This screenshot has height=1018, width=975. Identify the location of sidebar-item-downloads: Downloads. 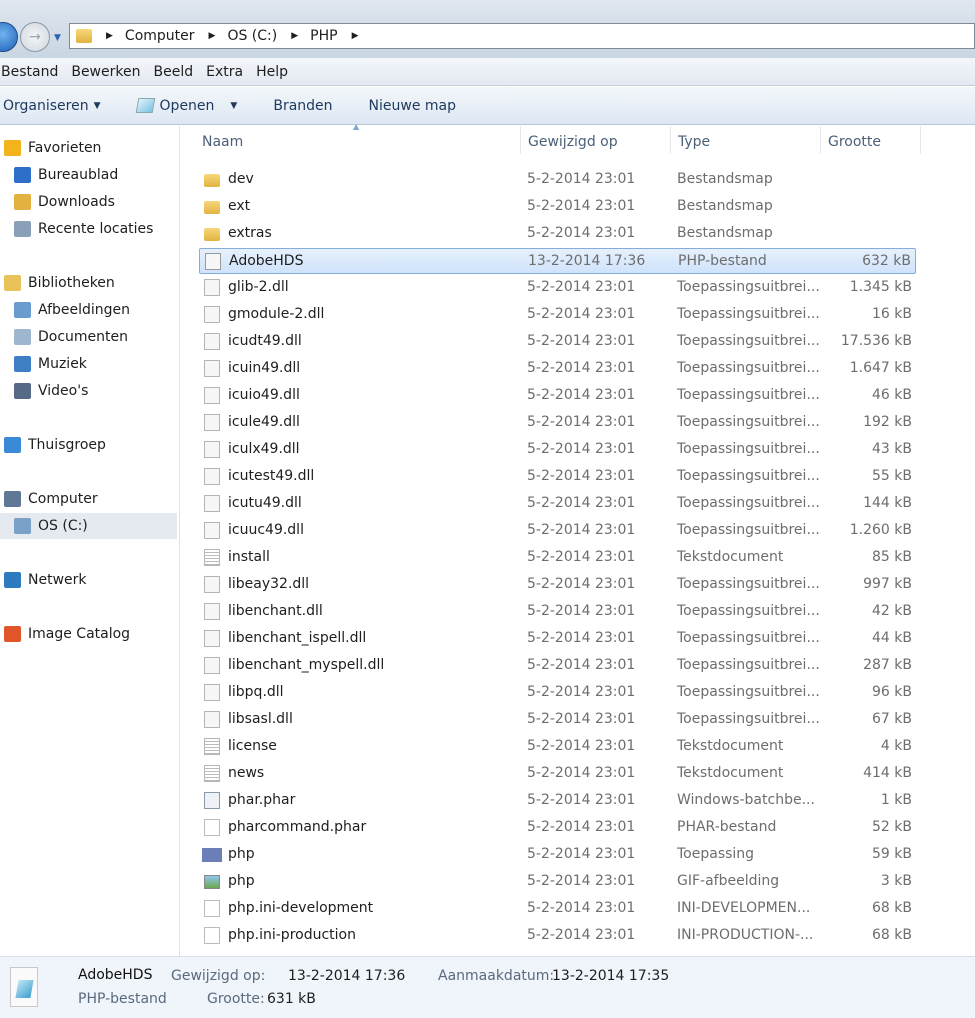
(64, 202).